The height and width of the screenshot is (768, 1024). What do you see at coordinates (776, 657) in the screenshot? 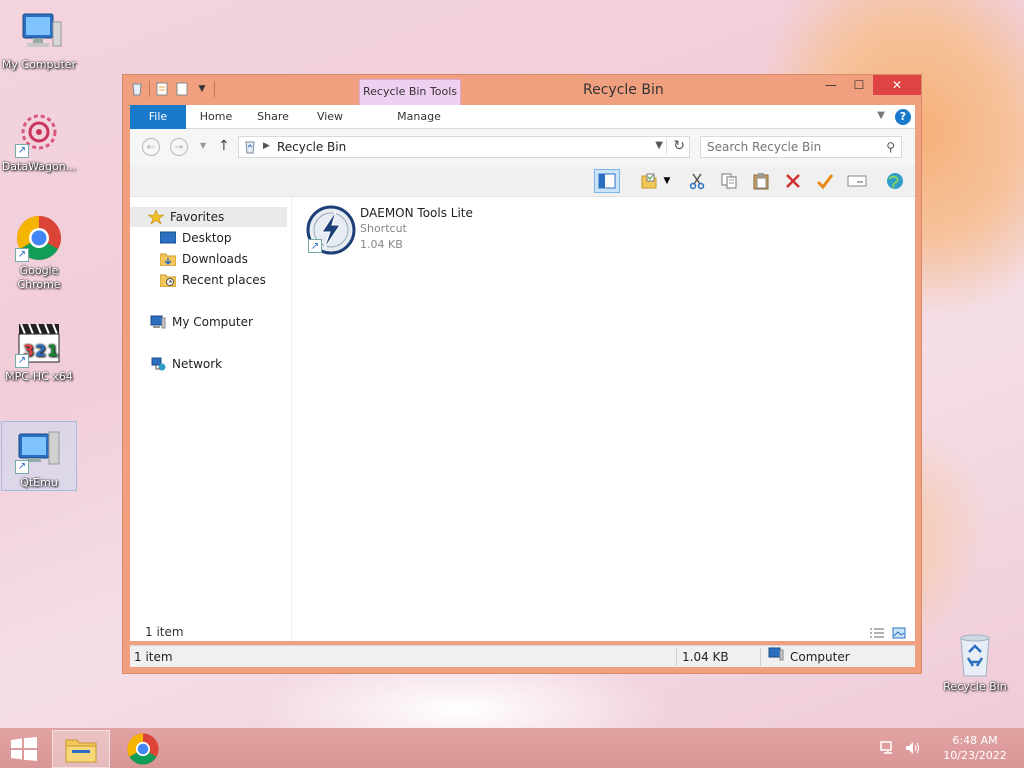
I see `computer-icon` at bounding box center [776, 657].